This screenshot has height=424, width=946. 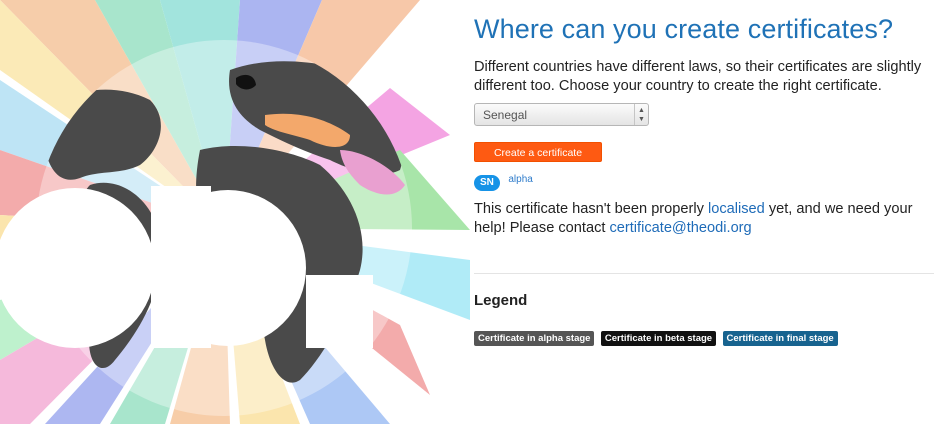 What do you see at coordinates (503, 181) in the screenshot?
I see `country-badge-row: SN alpha` at bounding box center [503, 181].